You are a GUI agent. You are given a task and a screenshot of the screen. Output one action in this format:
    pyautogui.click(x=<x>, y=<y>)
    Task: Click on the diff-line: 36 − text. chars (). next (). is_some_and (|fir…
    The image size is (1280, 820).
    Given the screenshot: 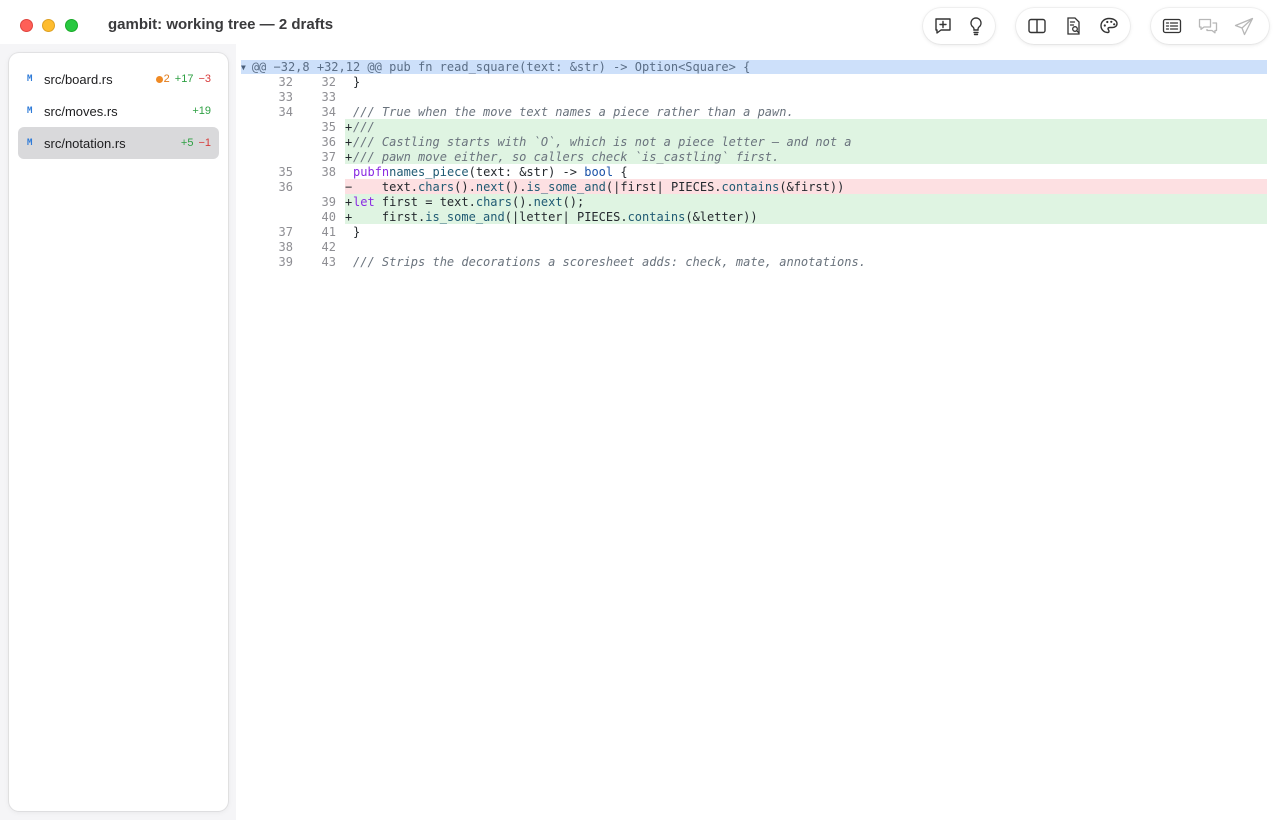 What is the action you would take?
    pyautogui.click(x=754, y=186)
    